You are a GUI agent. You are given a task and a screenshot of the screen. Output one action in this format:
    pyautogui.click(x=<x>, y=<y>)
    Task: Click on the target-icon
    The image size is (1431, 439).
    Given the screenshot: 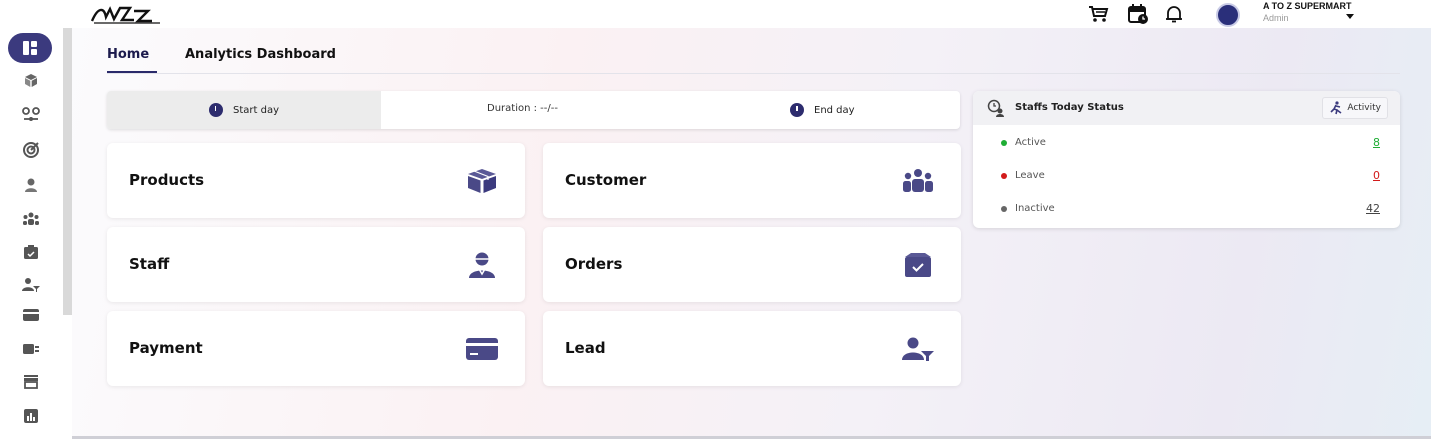 What is the action you would take?
    pyautogui.click(x=31, y=150)
    